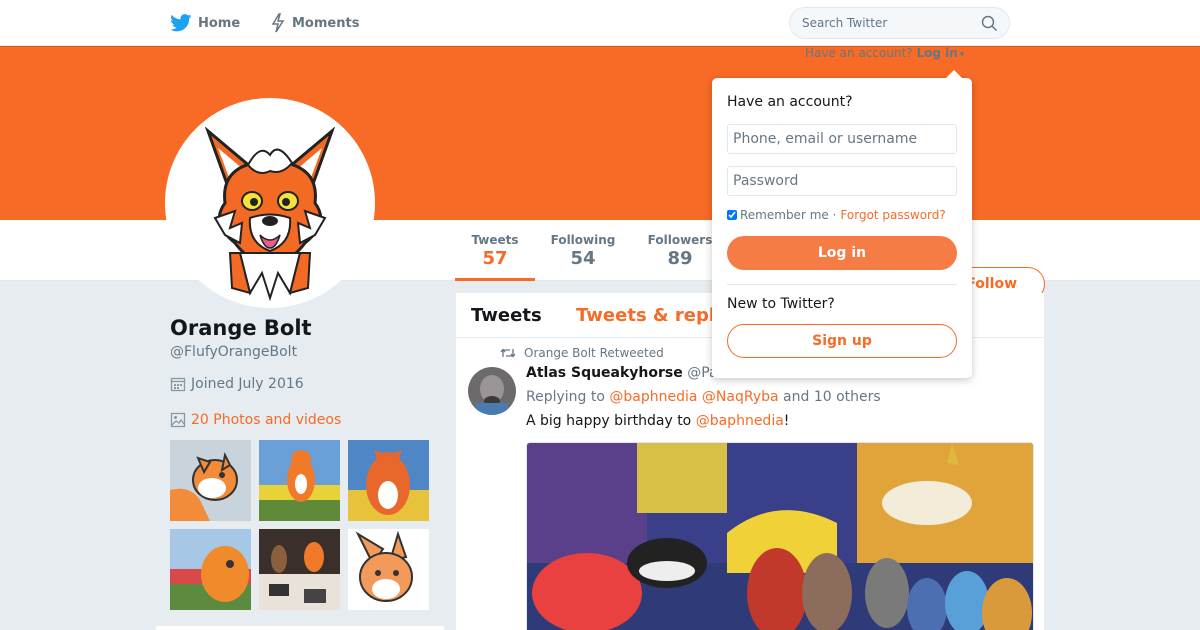 The height and width of the screenshot is (630, 1200). I want to click on stat-followers: Followers 89, so click(680, 250).